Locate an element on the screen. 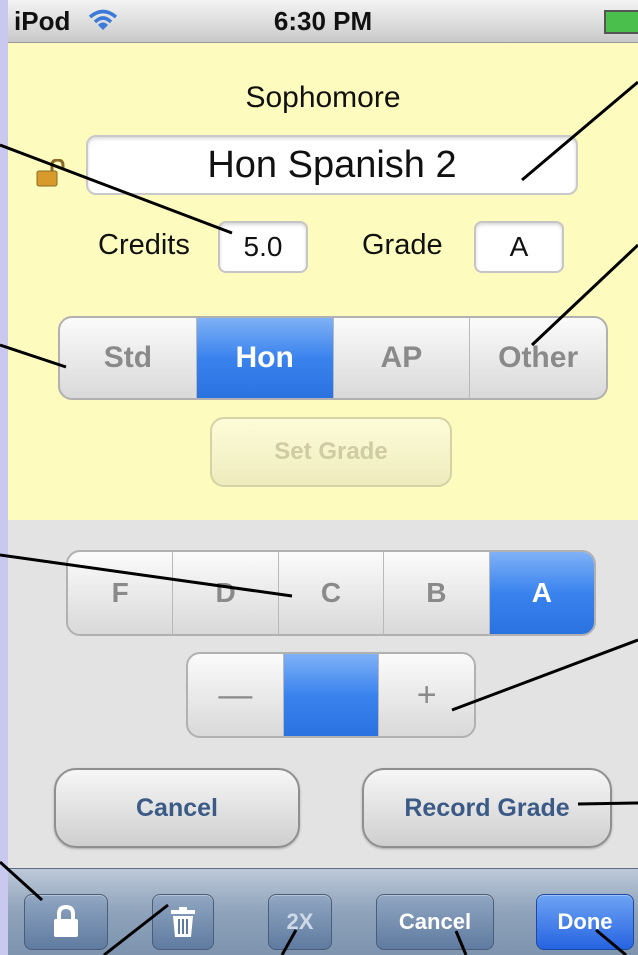 Image resolution: width=638 pixels, height=955 pixels. clock: 6:30 PM is located at coordinates (323, 21).